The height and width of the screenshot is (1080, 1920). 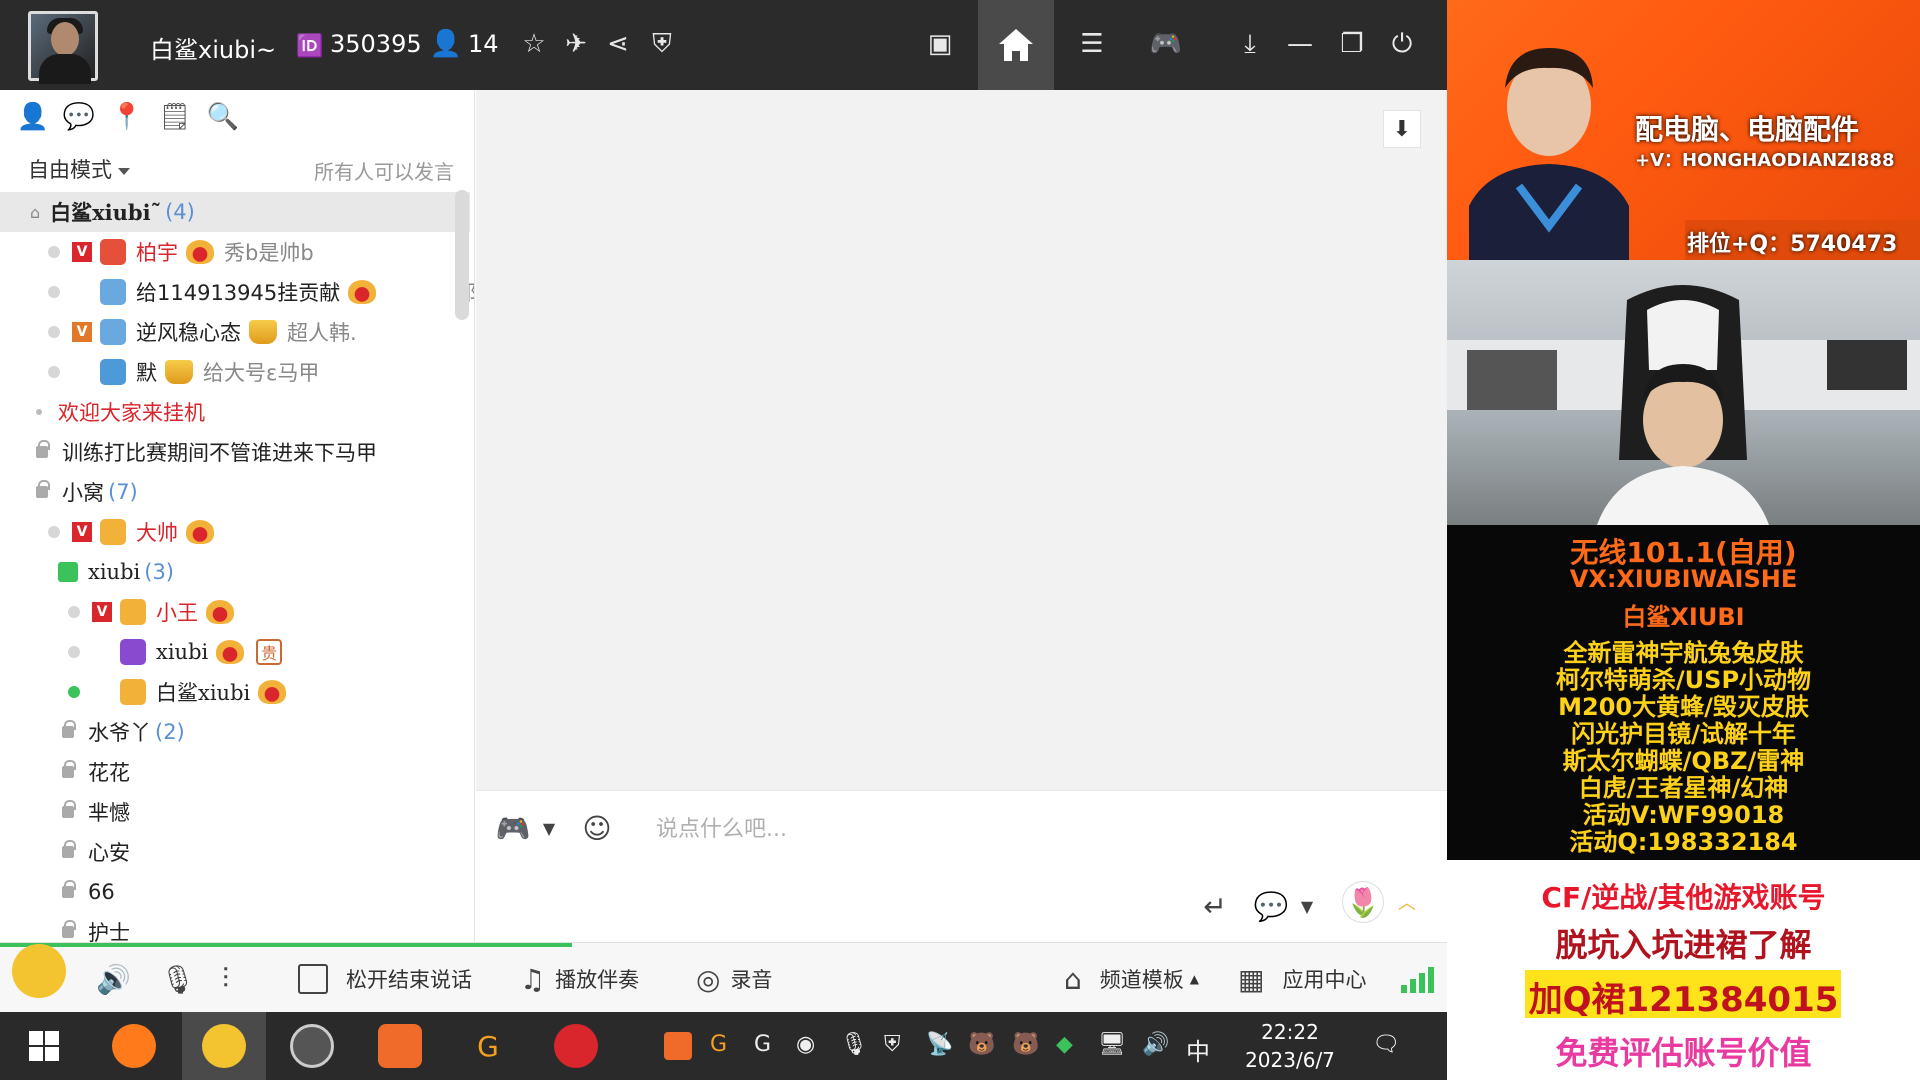 I want to click on yy-logo-icon, so click(x=39, y=971).